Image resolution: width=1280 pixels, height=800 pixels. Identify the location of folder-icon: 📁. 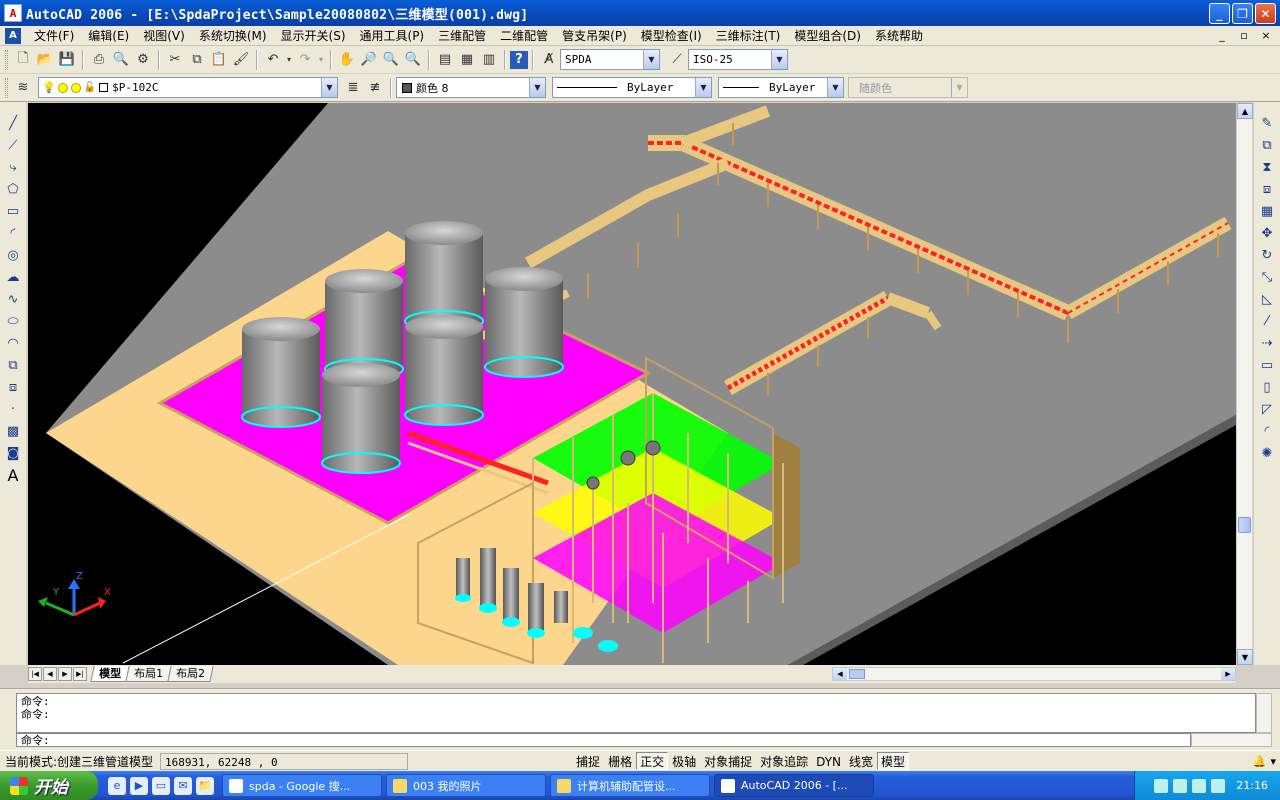
(205, 785).